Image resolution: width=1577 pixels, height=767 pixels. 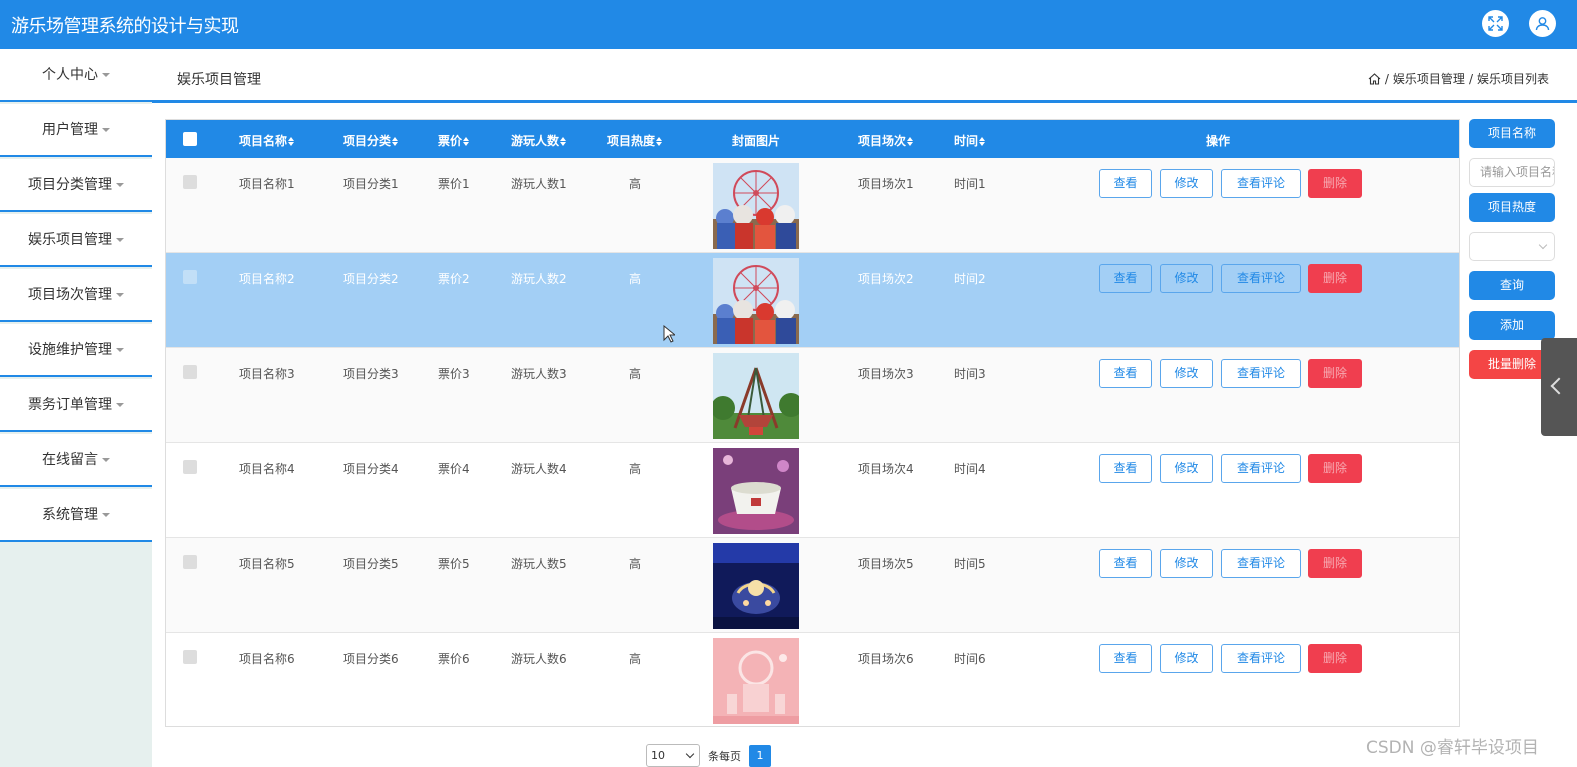 I want to click on cell-heat: 高, so click(x=635, y=374).